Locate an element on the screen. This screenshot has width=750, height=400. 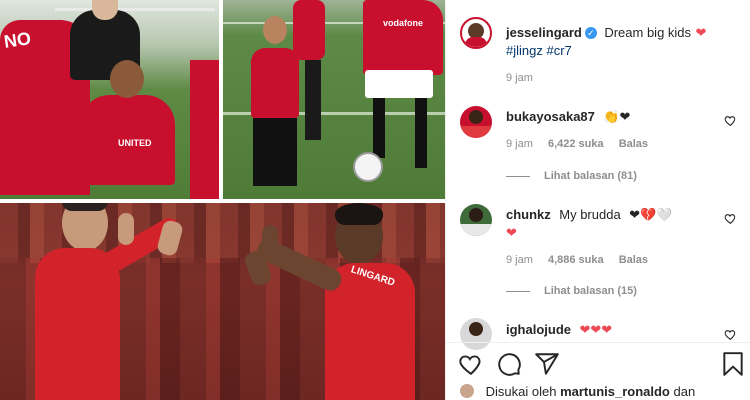
caption-heart-emoji: ❤ is located at coordinates (701, 32).